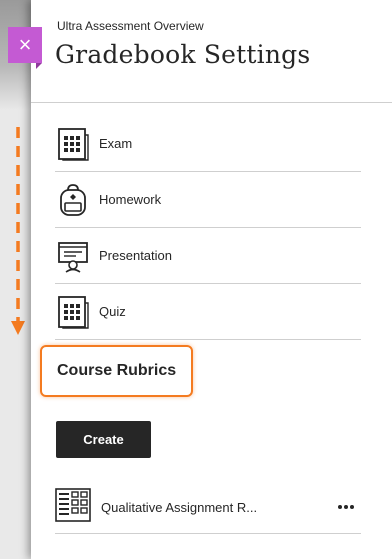 Image resolution: width=392 pixels, height=559 pixels. What do you see at coordinates (183, 54) in the screenshot?
I see `page-title: Gradebook Settings` at bounding box center [183, 54].